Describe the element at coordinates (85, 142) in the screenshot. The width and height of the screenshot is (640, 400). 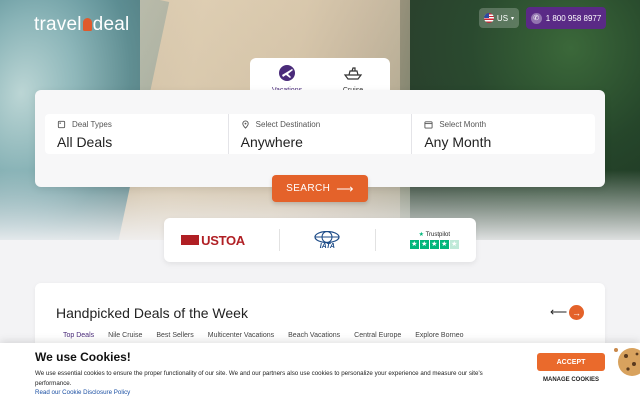
I see `field-value: All Deals` at that location.